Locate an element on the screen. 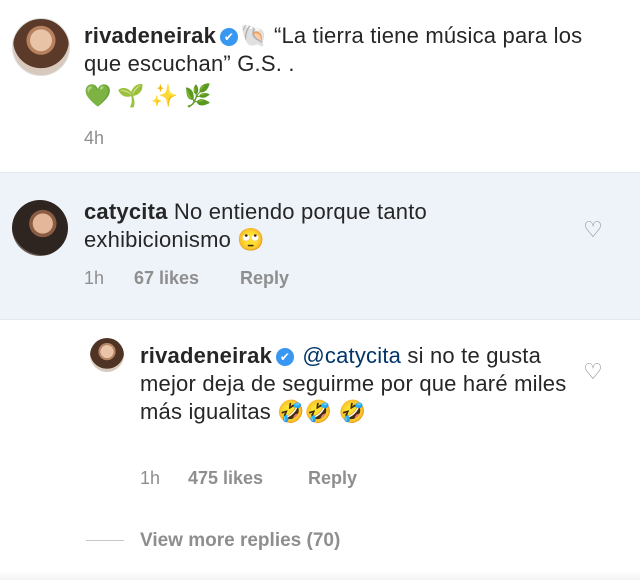 The image size is (640, 580). caption-timestamp: 4h is located at coordinates (94, 138).